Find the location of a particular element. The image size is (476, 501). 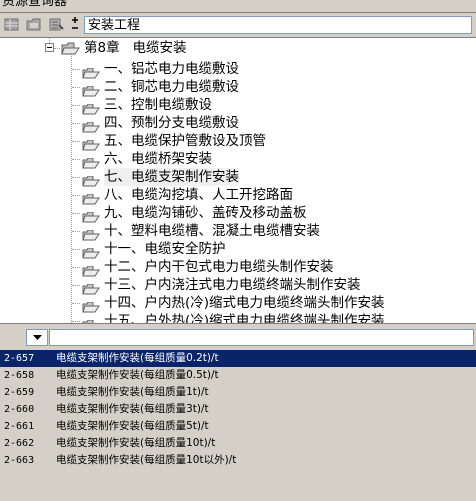

filter-input is located at coordinates (261, 337).